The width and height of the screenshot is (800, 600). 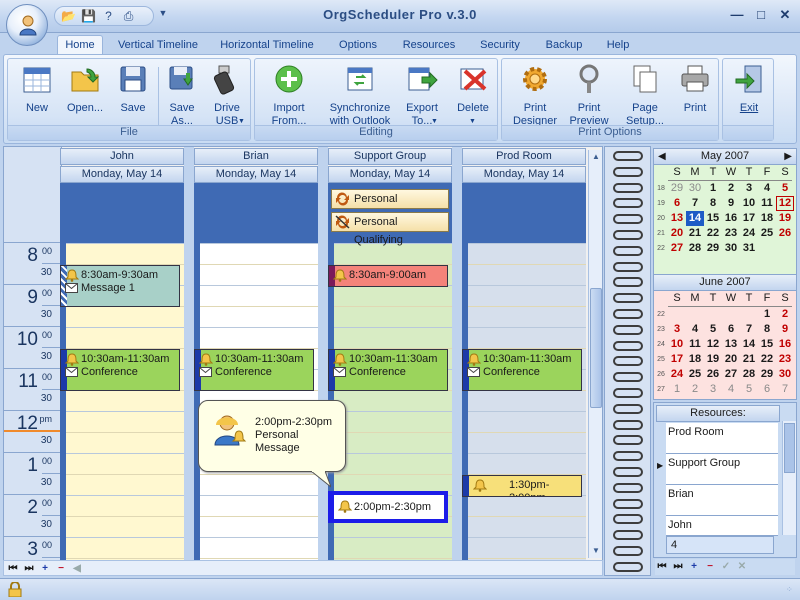 I want to click on appointment: 1:30pm-2:00pm, so click(x=522, y=486).